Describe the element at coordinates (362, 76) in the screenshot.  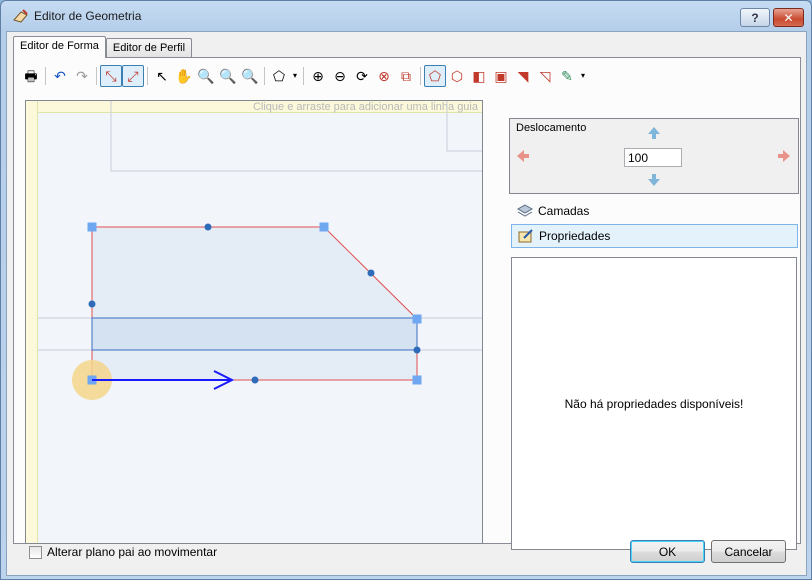
I see `rotate-icon: ⟳` at that location.